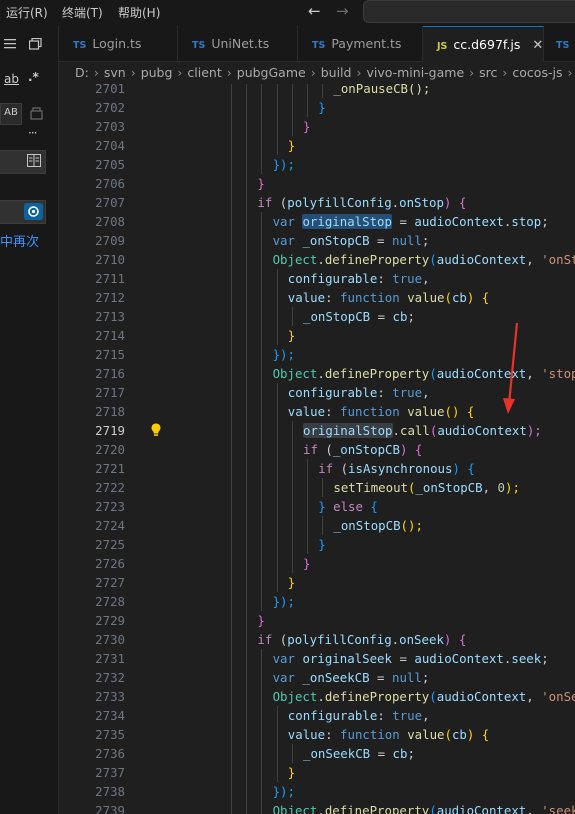 This screenshot has height=814, width=575. What do you see at coordinates (115, 72) in the screenshot?
I see `breadcrumb-item: svn` at bounding box center [115, 72].